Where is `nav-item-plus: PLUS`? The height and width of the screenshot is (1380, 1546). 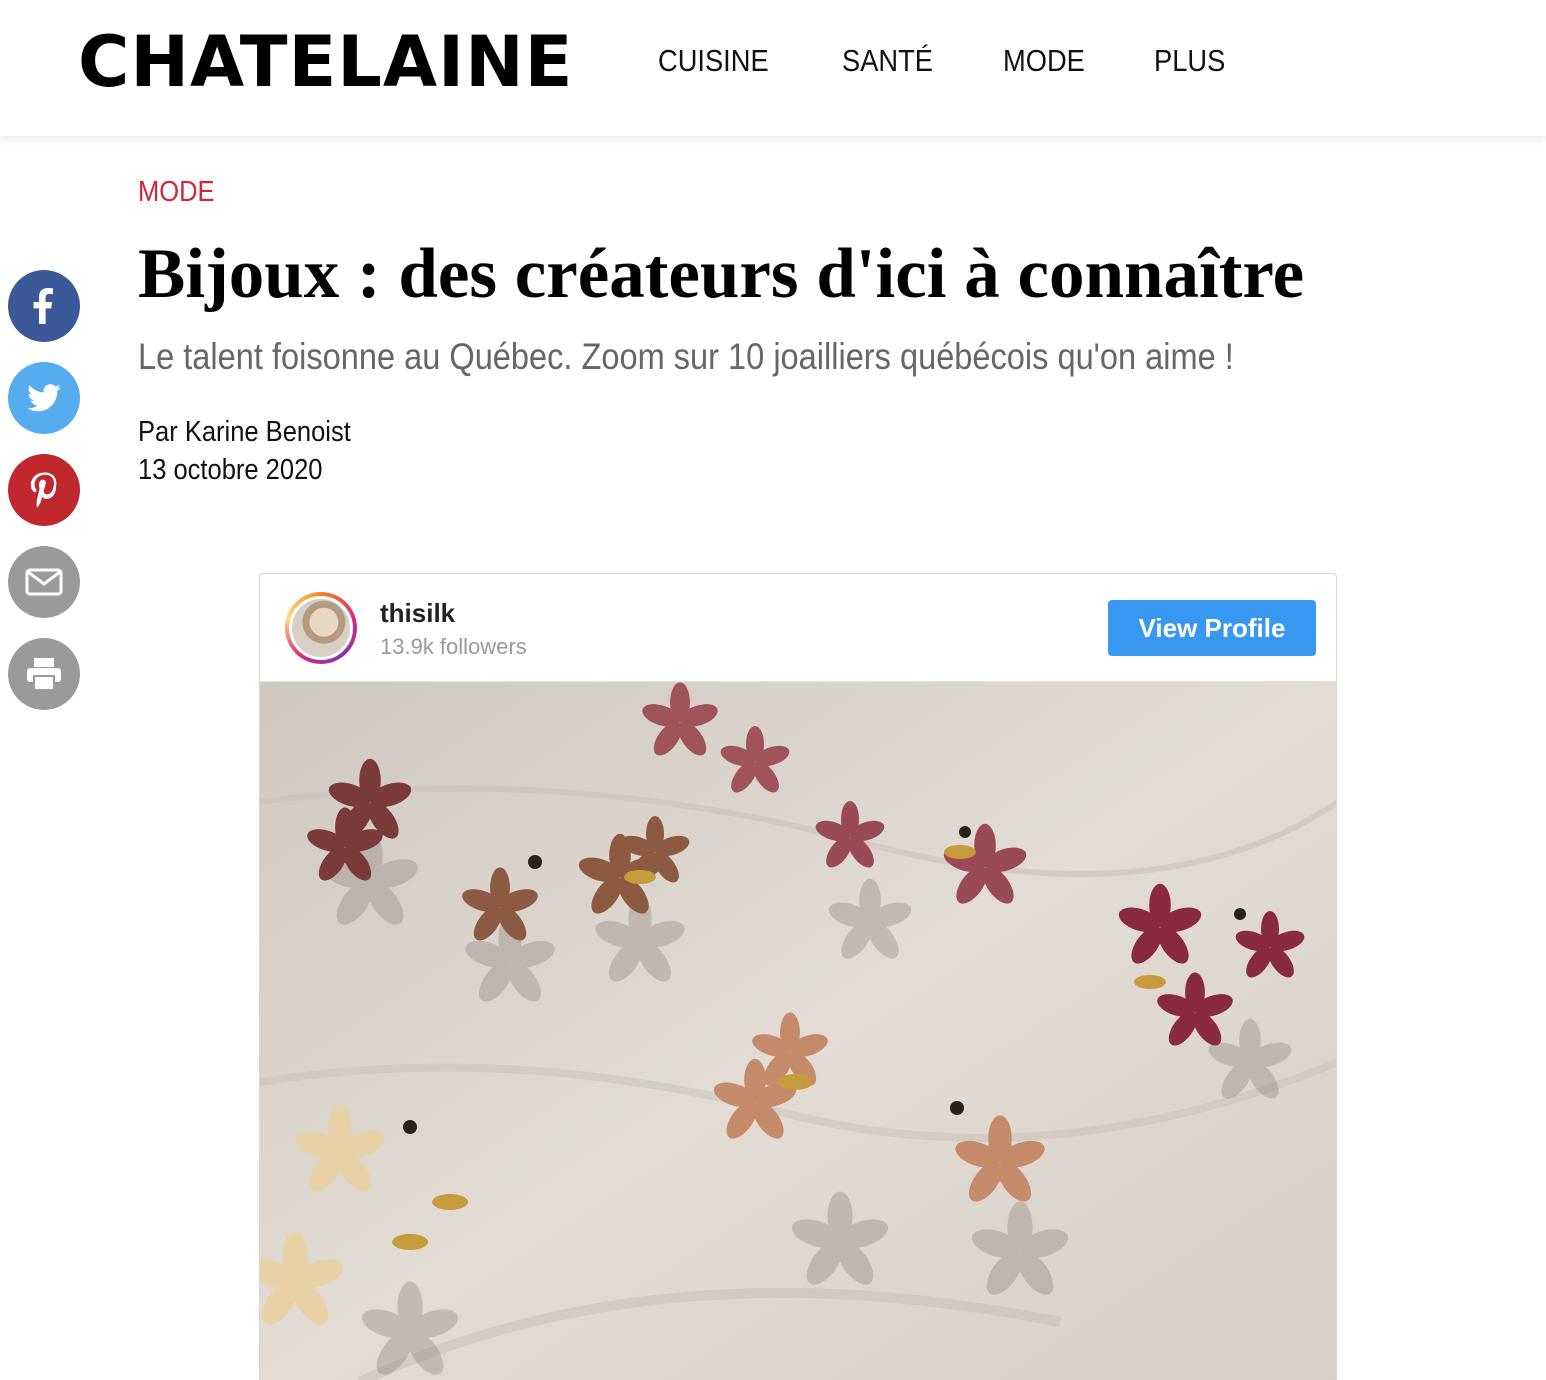
nav-item-plus: PLUS is located at coordinates (1189, 61).